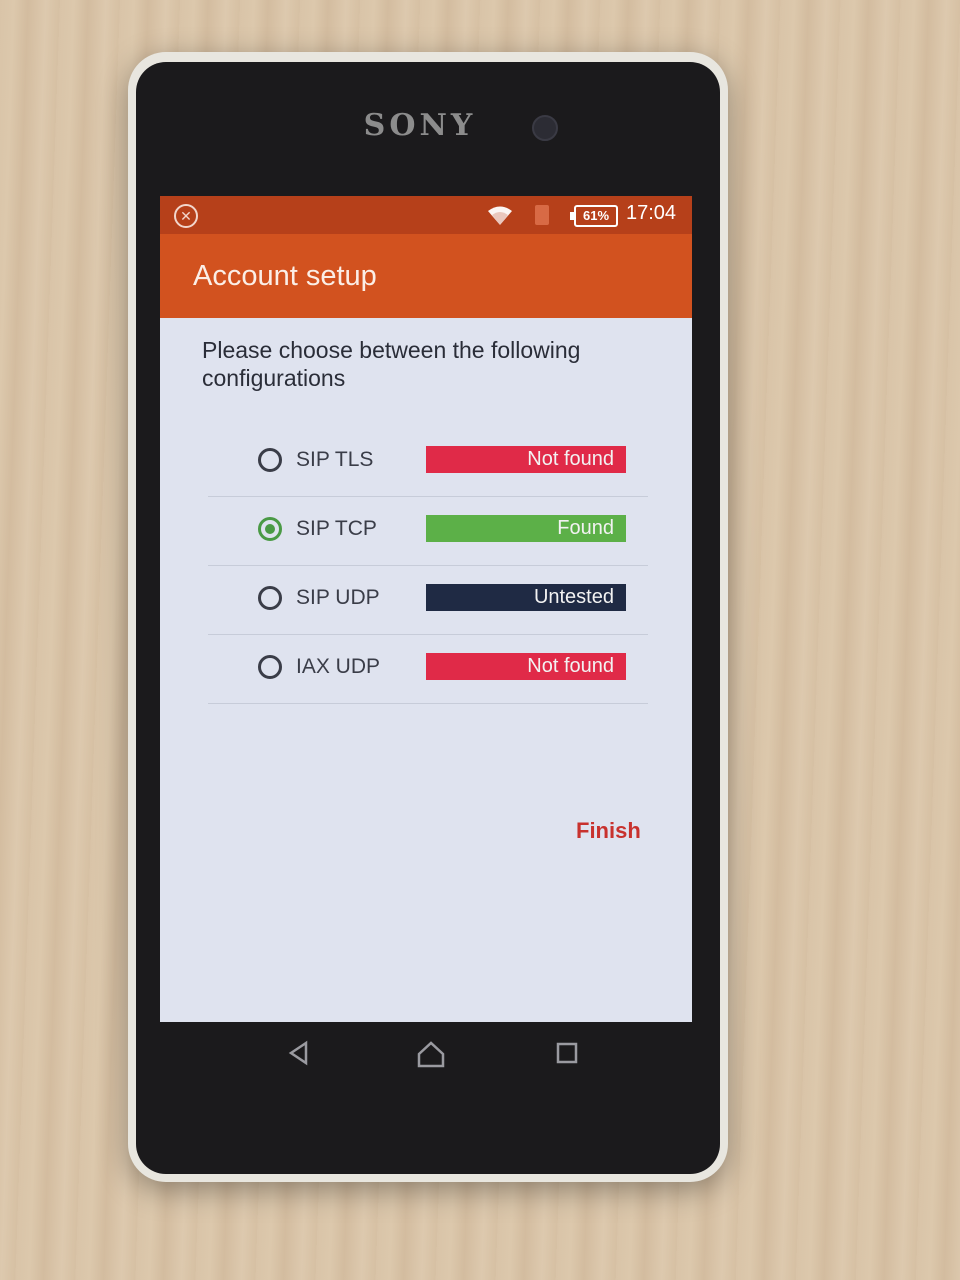 The height and width of the screenshot is (1280, 960). I want to click on sim-icon, so click(542, 215).